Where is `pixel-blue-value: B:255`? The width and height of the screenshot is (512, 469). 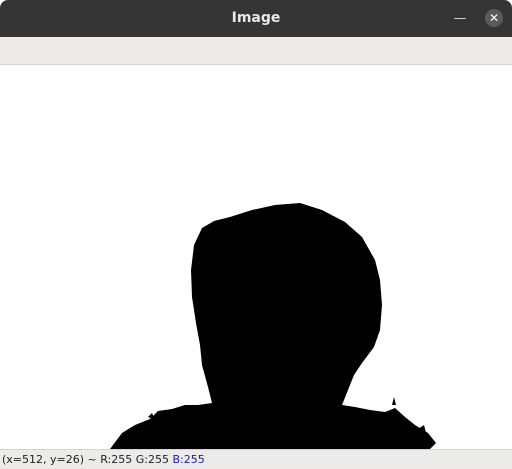 pixel-blue-value: B:255 is located at coordinates (188, 459).